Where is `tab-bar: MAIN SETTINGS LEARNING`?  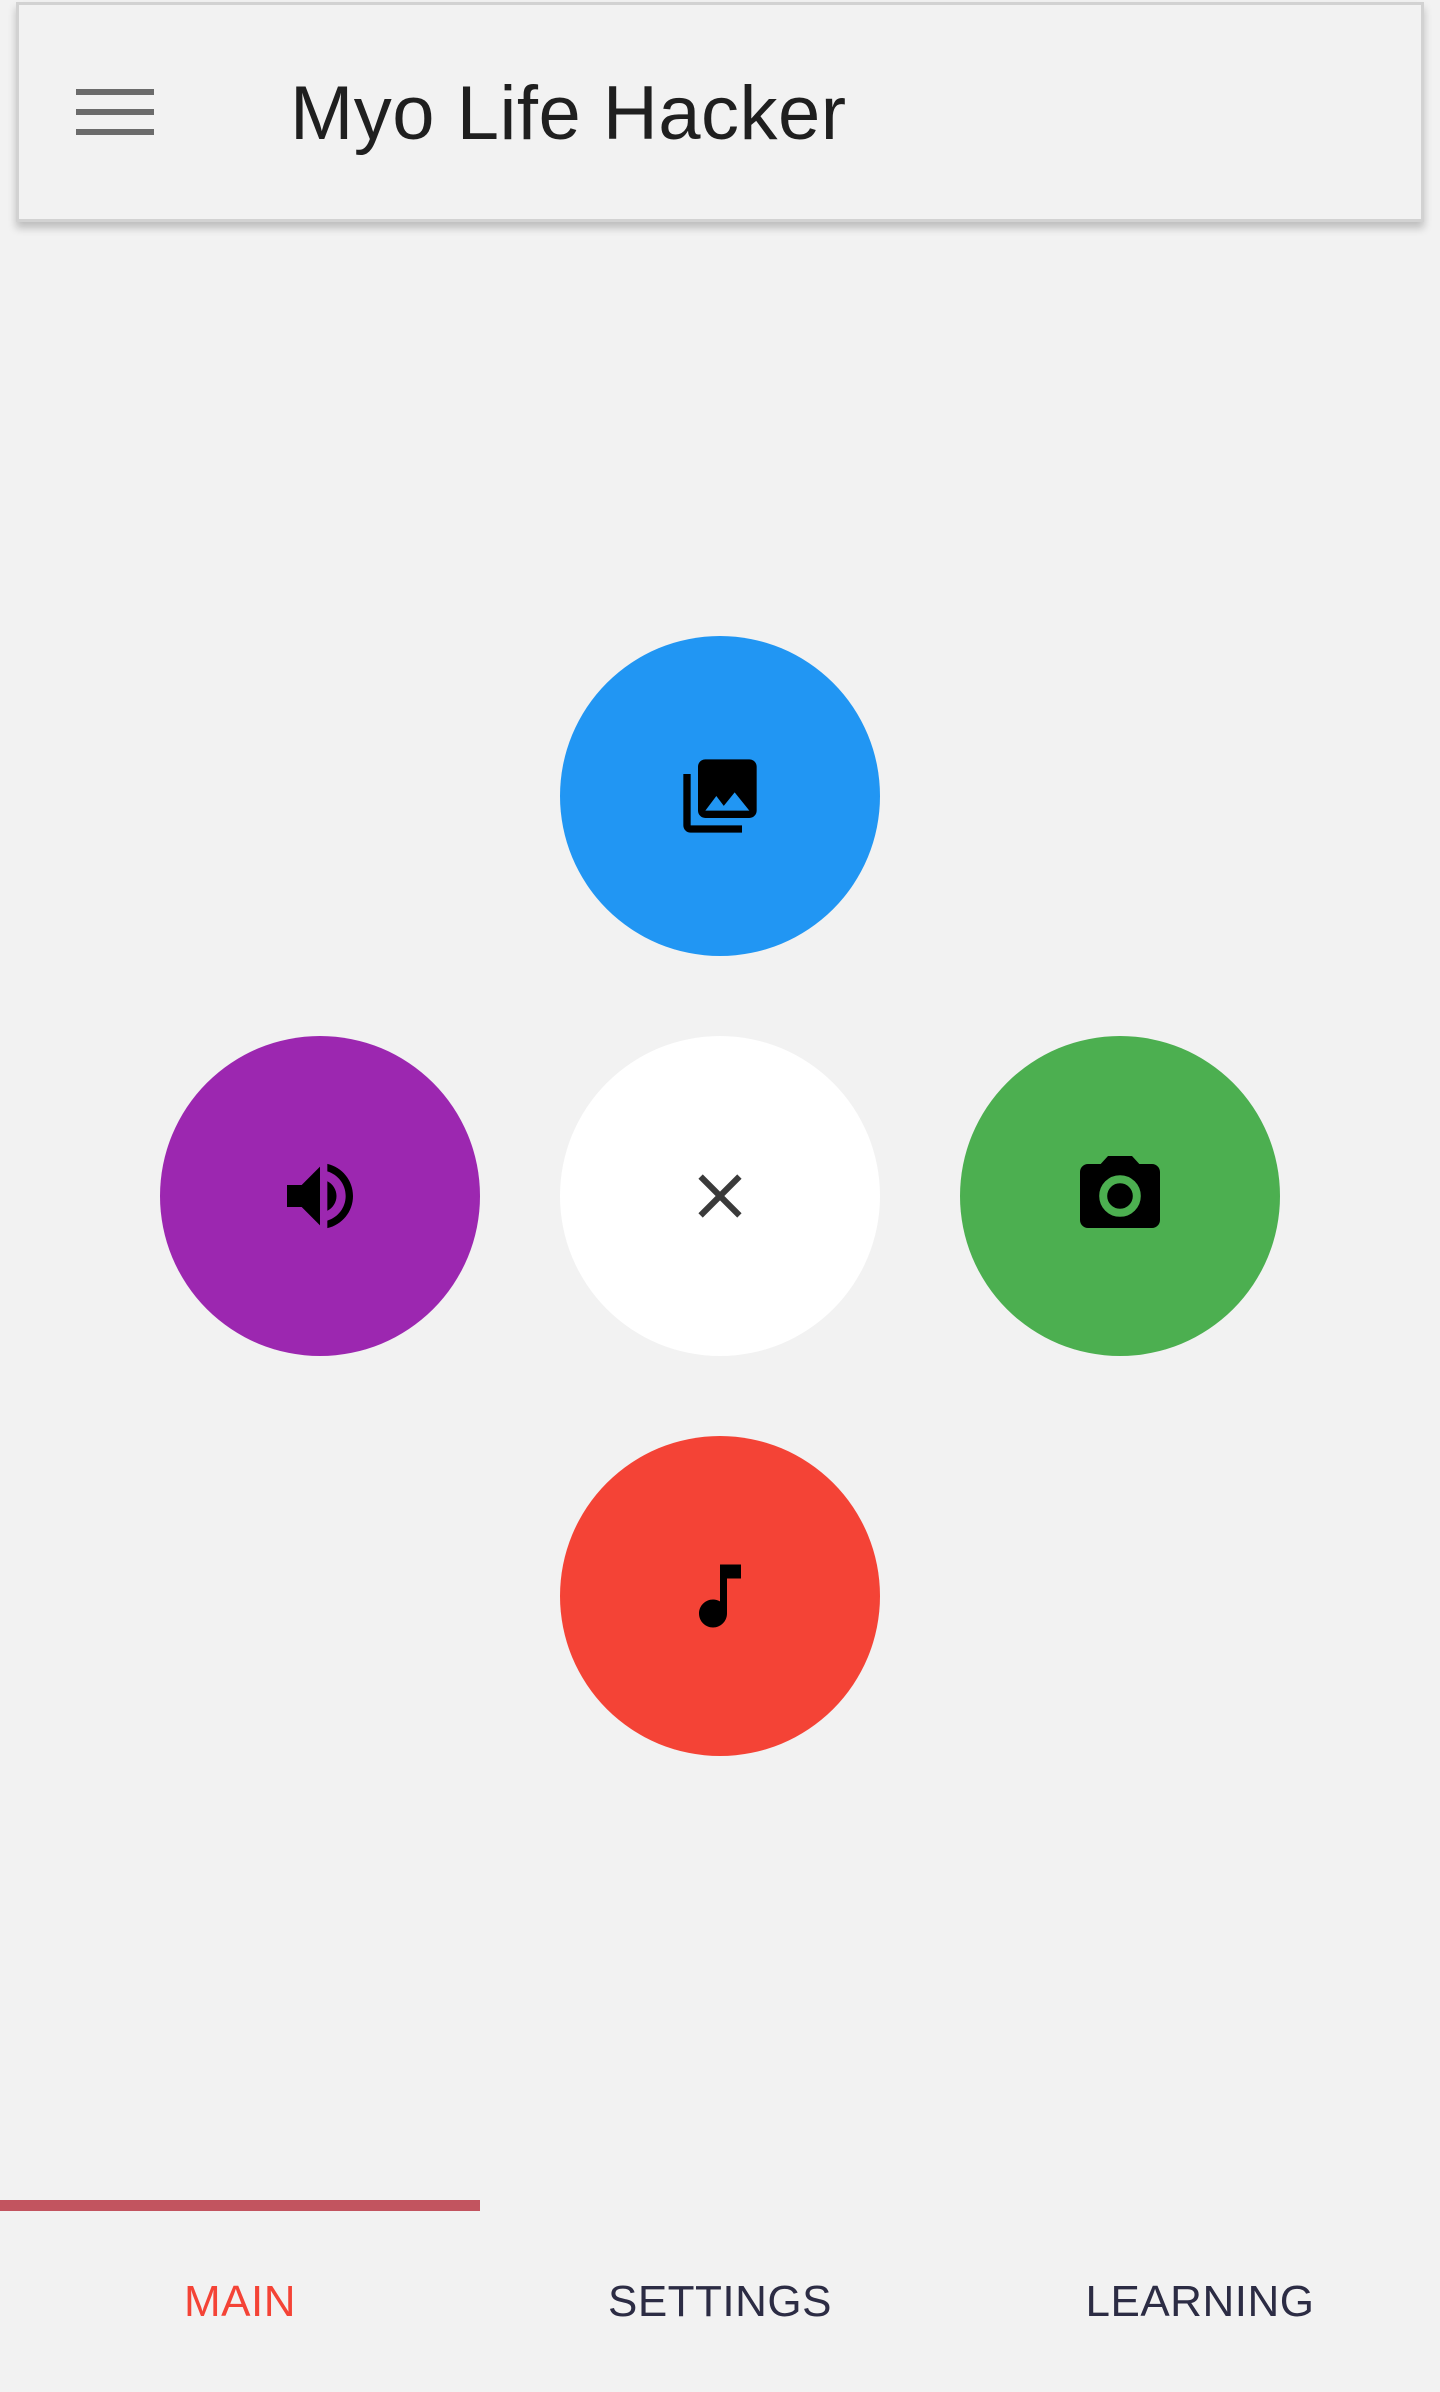 tab-bar: MAIN SETTINGS LEARNING is located at coordinates (720, 2301).